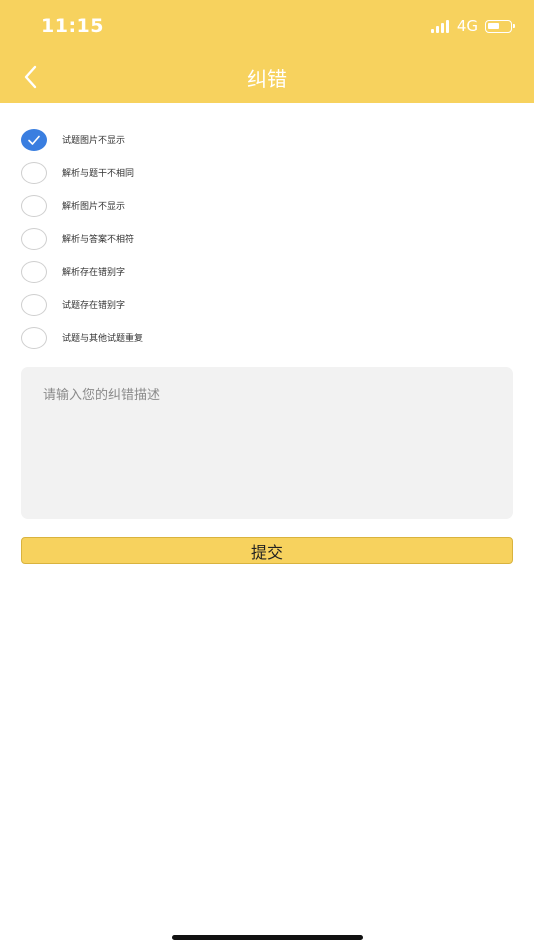 This screenshot has width=534, height=950. I want to click on option-label: 解析与答案不相符, so click(98, 240).